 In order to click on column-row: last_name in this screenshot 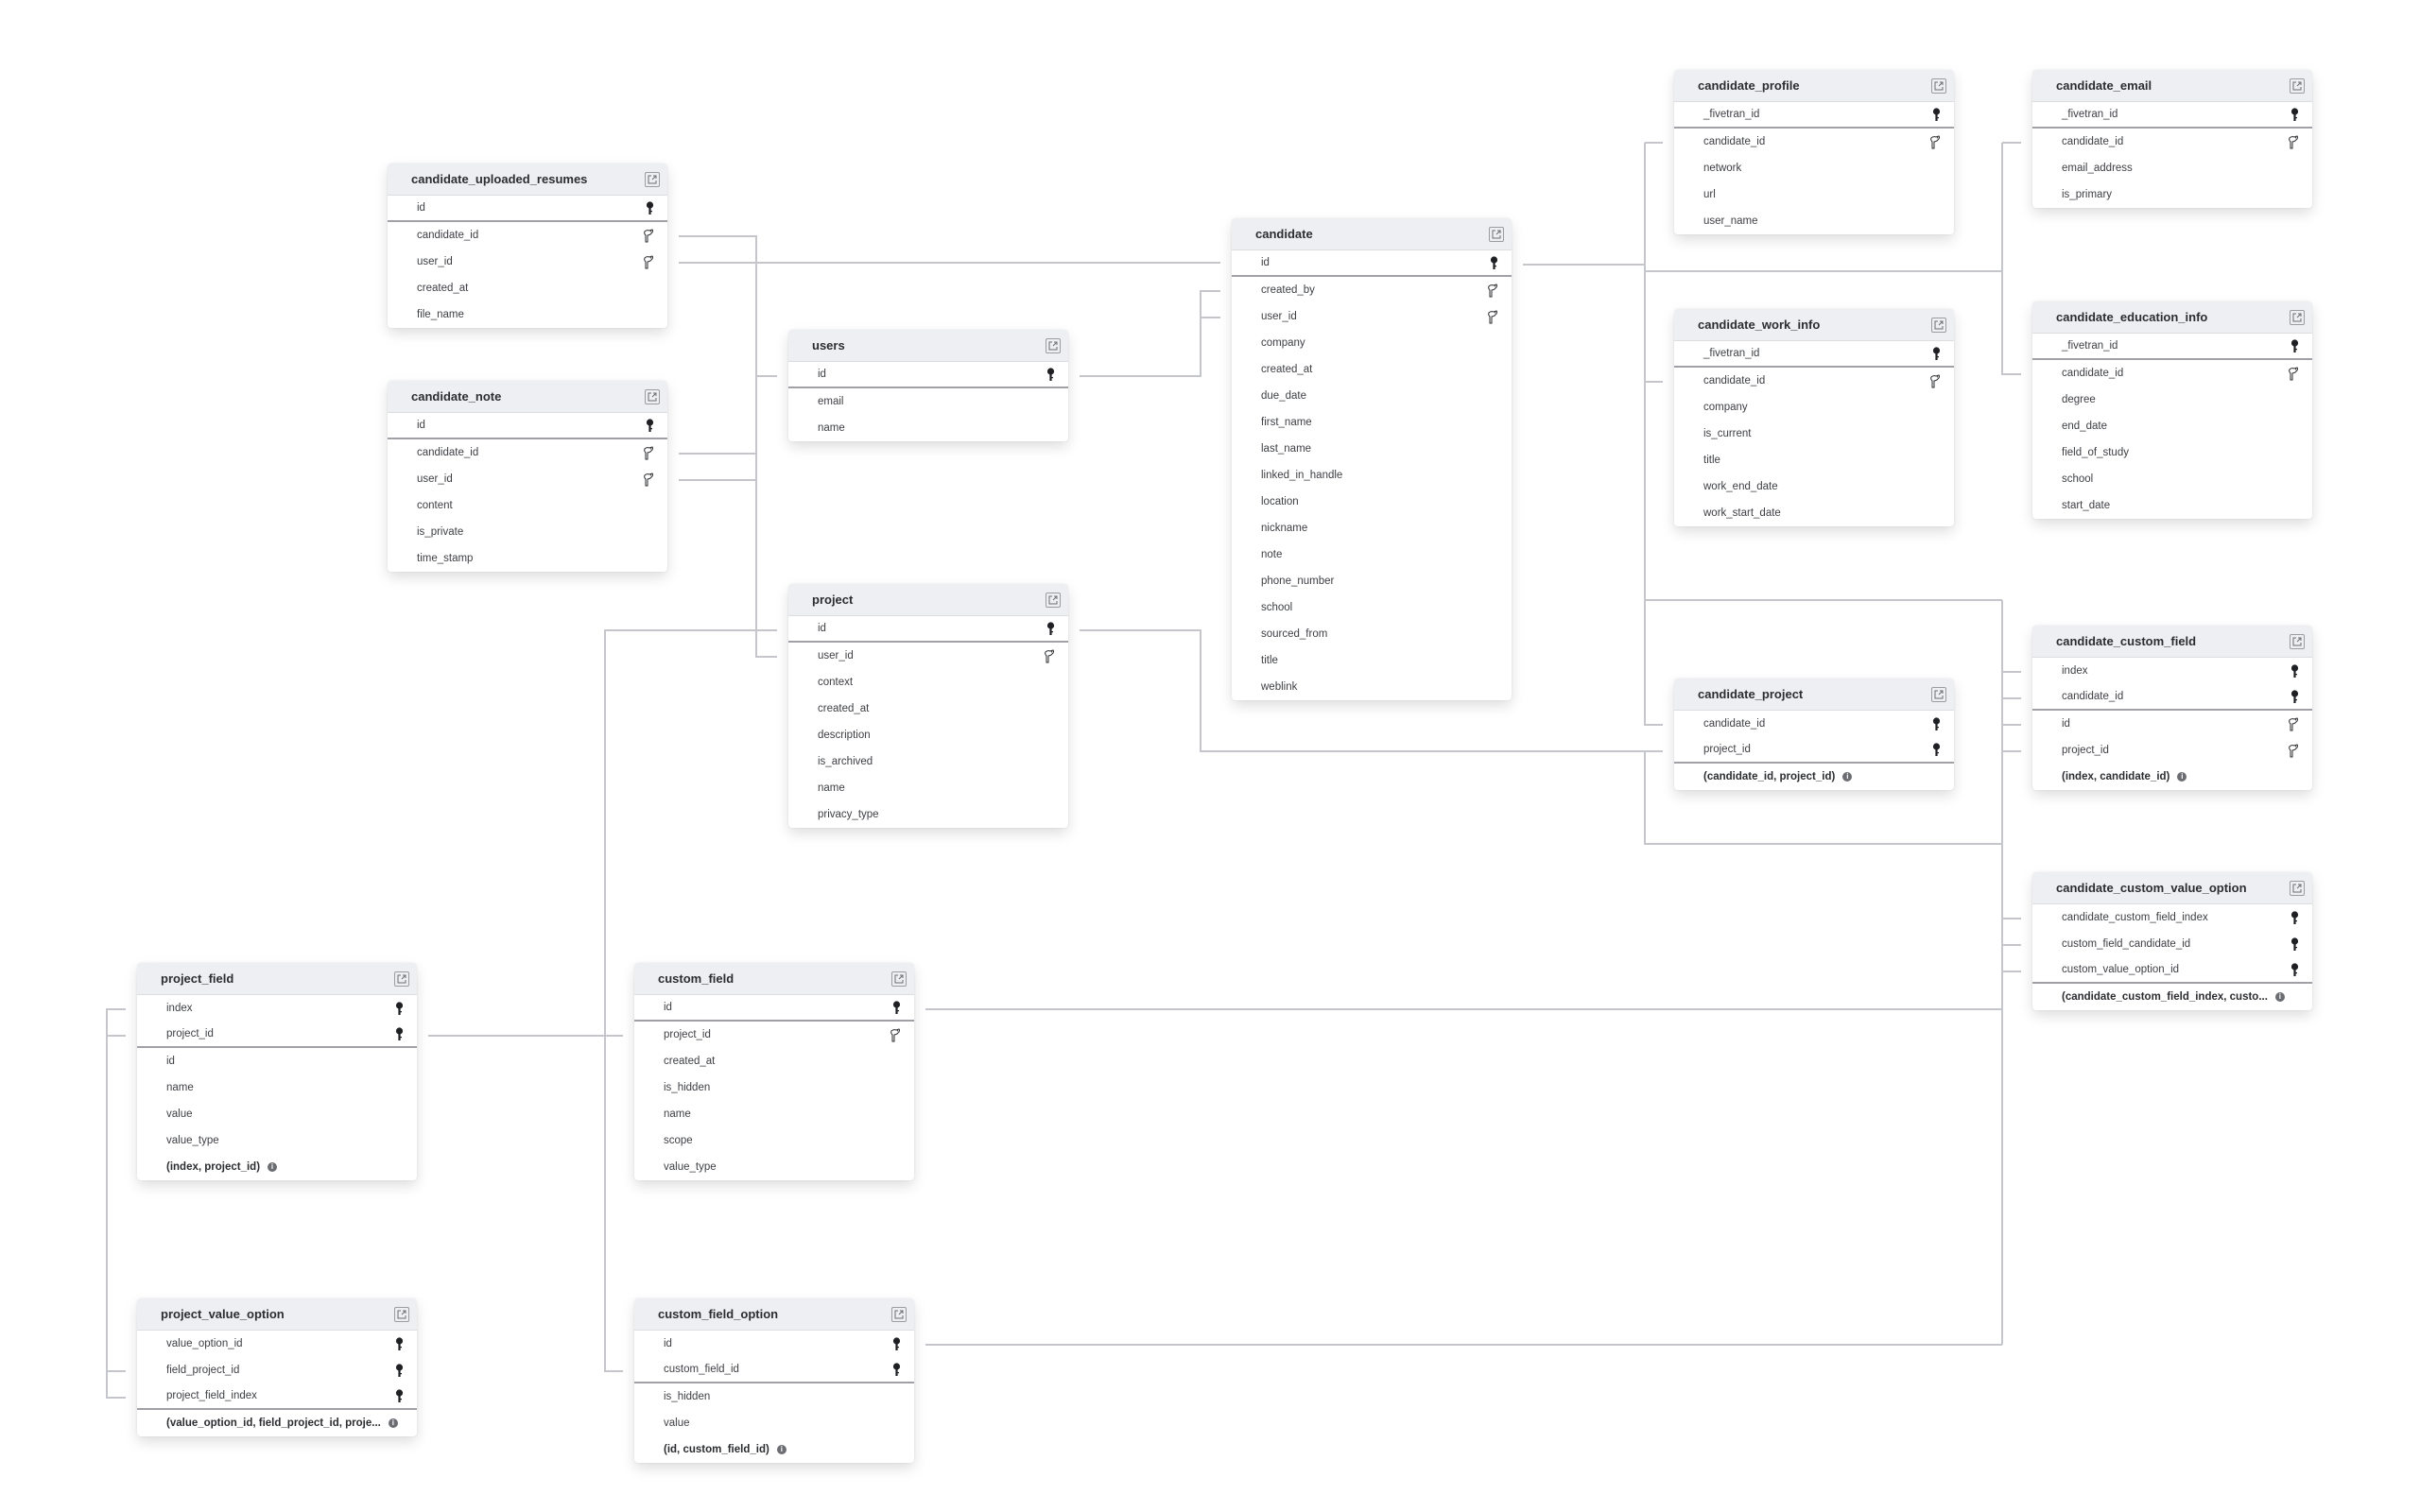, I will do `click(1372, 449)`.